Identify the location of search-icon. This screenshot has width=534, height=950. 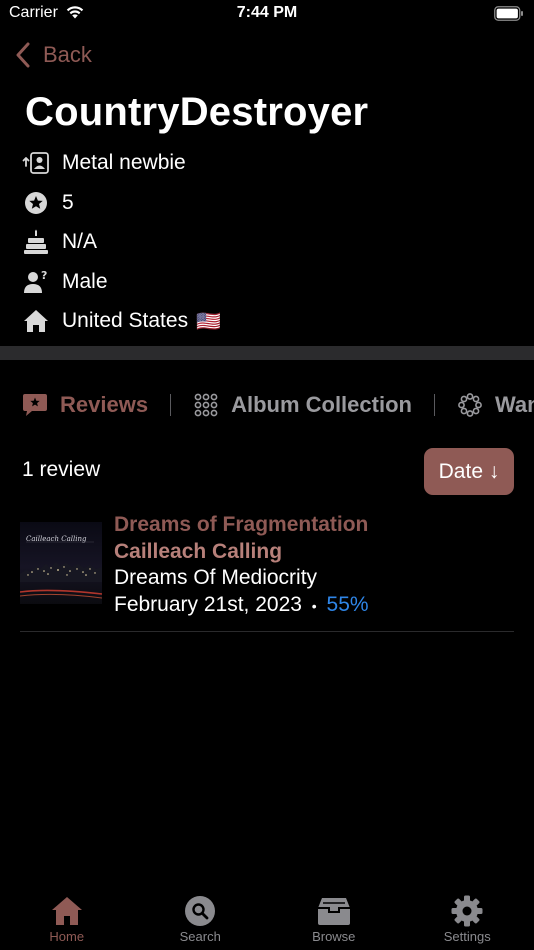
(200, 911).